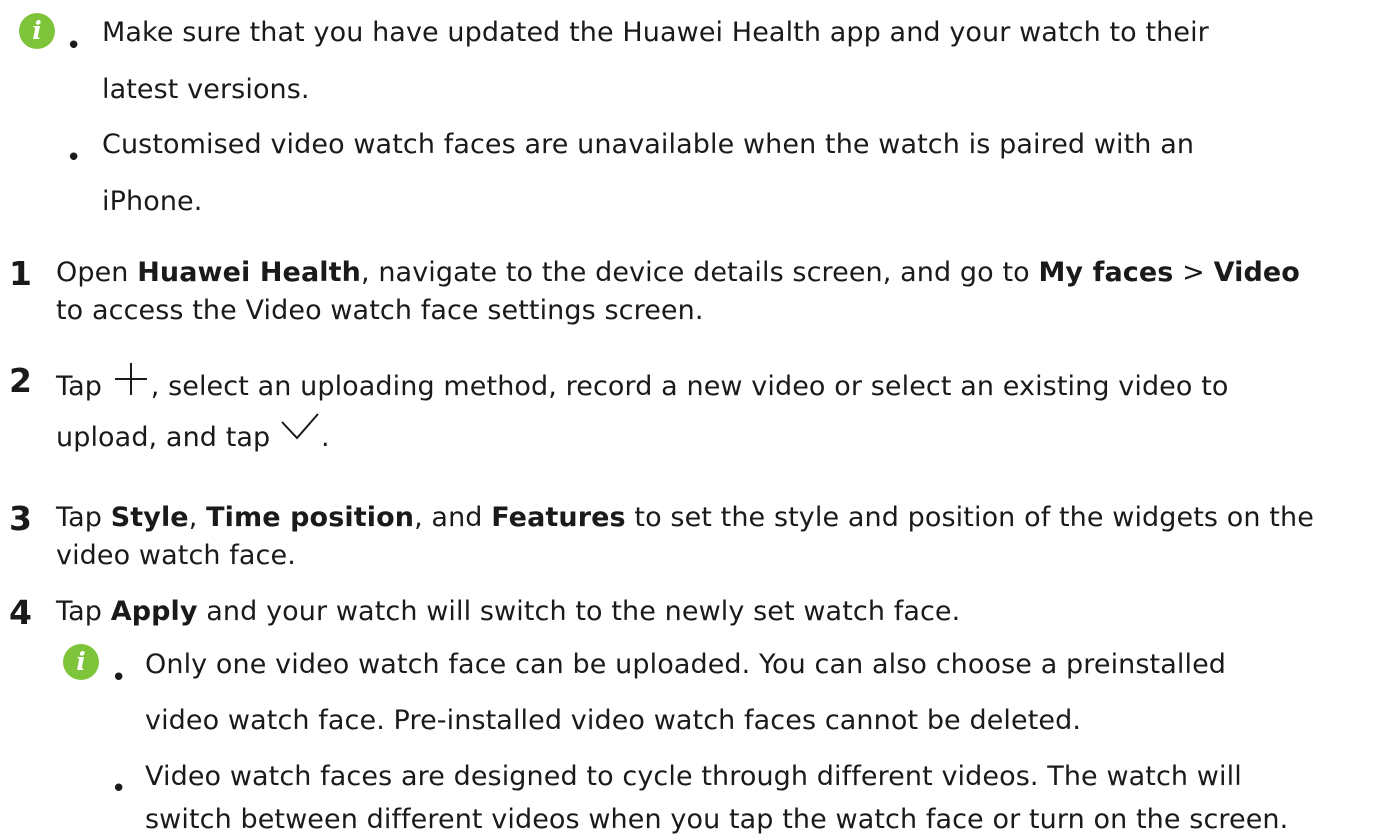 This screenshot has height=838, width=1380. Describe the element at coordinates (20, 273) in the screenshot. I see `step-number: 1` at that location.